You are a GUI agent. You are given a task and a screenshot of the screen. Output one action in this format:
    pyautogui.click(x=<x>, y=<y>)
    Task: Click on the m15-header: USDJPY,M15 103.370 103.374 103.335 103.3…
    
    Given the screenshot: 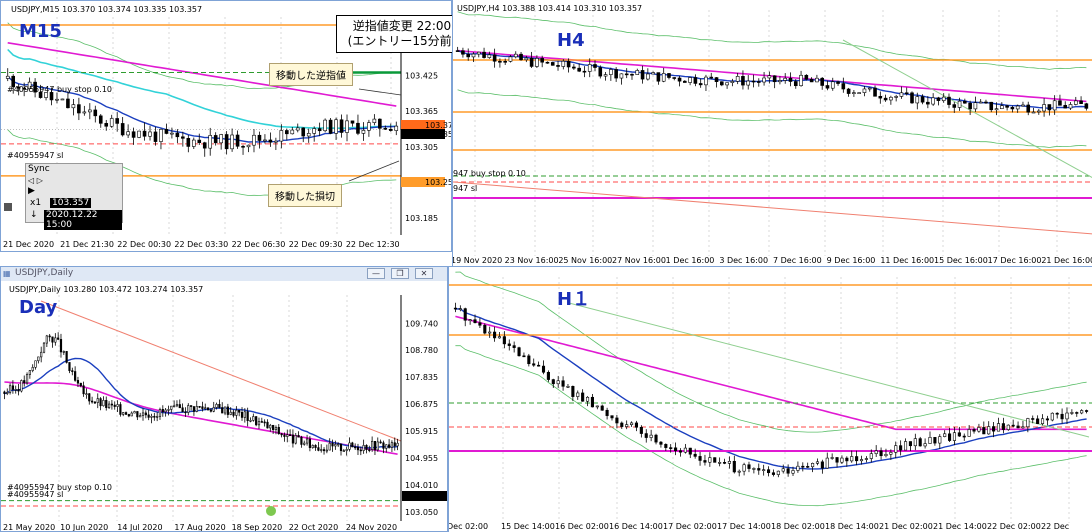 What is the action you would take?
    pyautogui.click(x=106, y=9)
    